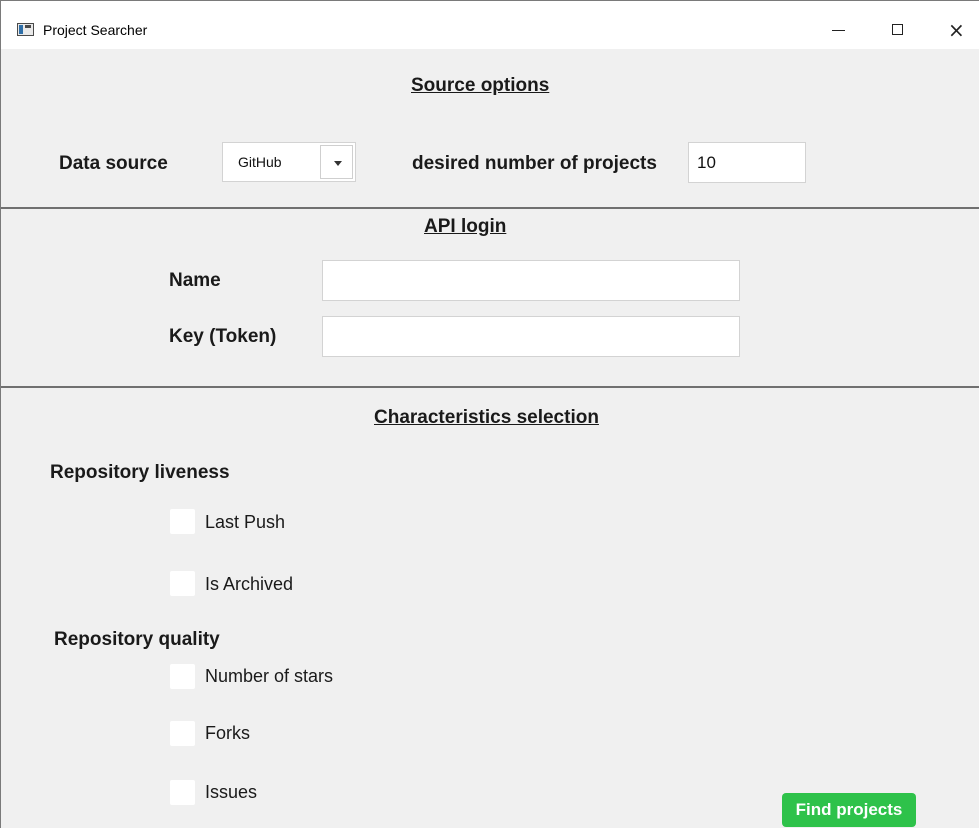  I want to click on data-source-dropdown-button, so click(336, 162).